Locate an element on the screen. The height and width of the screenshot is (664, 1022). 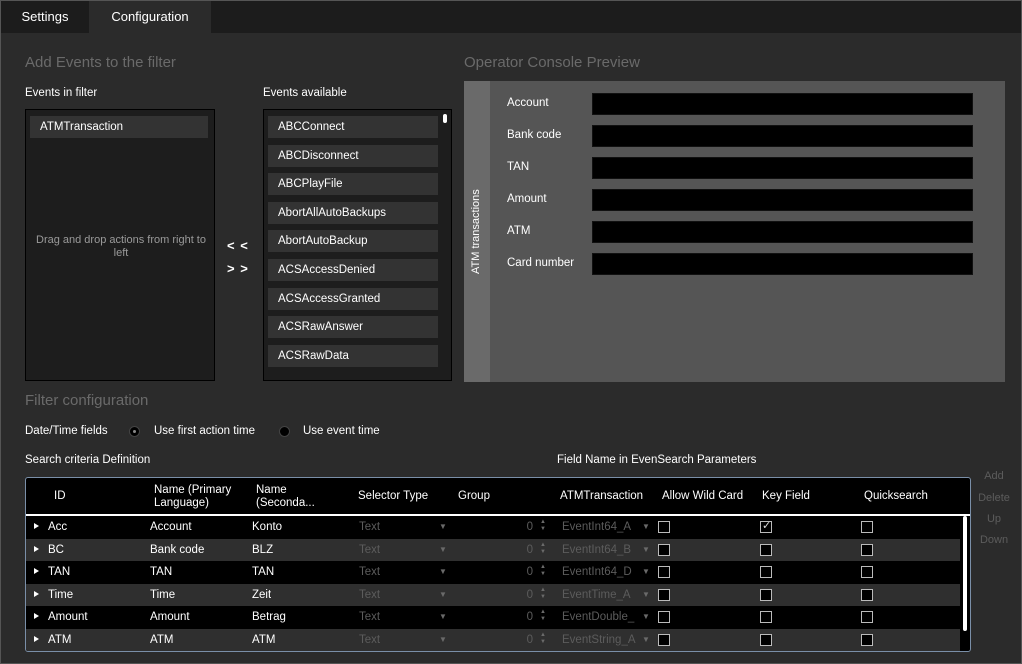
table-row: TAN TAN TAN Text ▼ 0 ▲ ▼ EventInt64_D ▼ is located at coordinates (493, 572).